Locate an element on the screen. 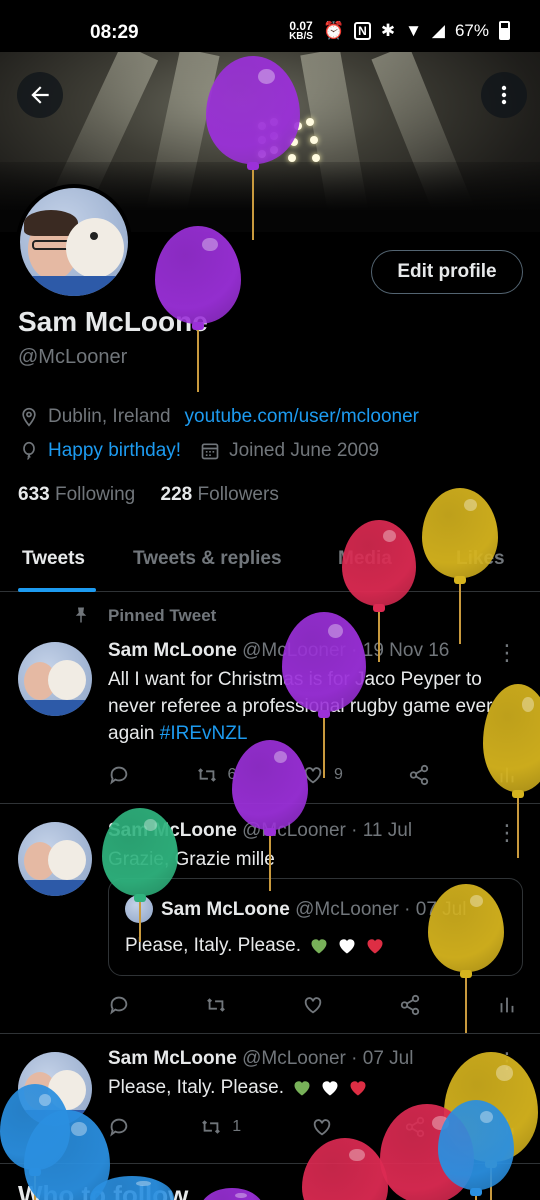  like-button: 9 is located at coordinates (322, 775).